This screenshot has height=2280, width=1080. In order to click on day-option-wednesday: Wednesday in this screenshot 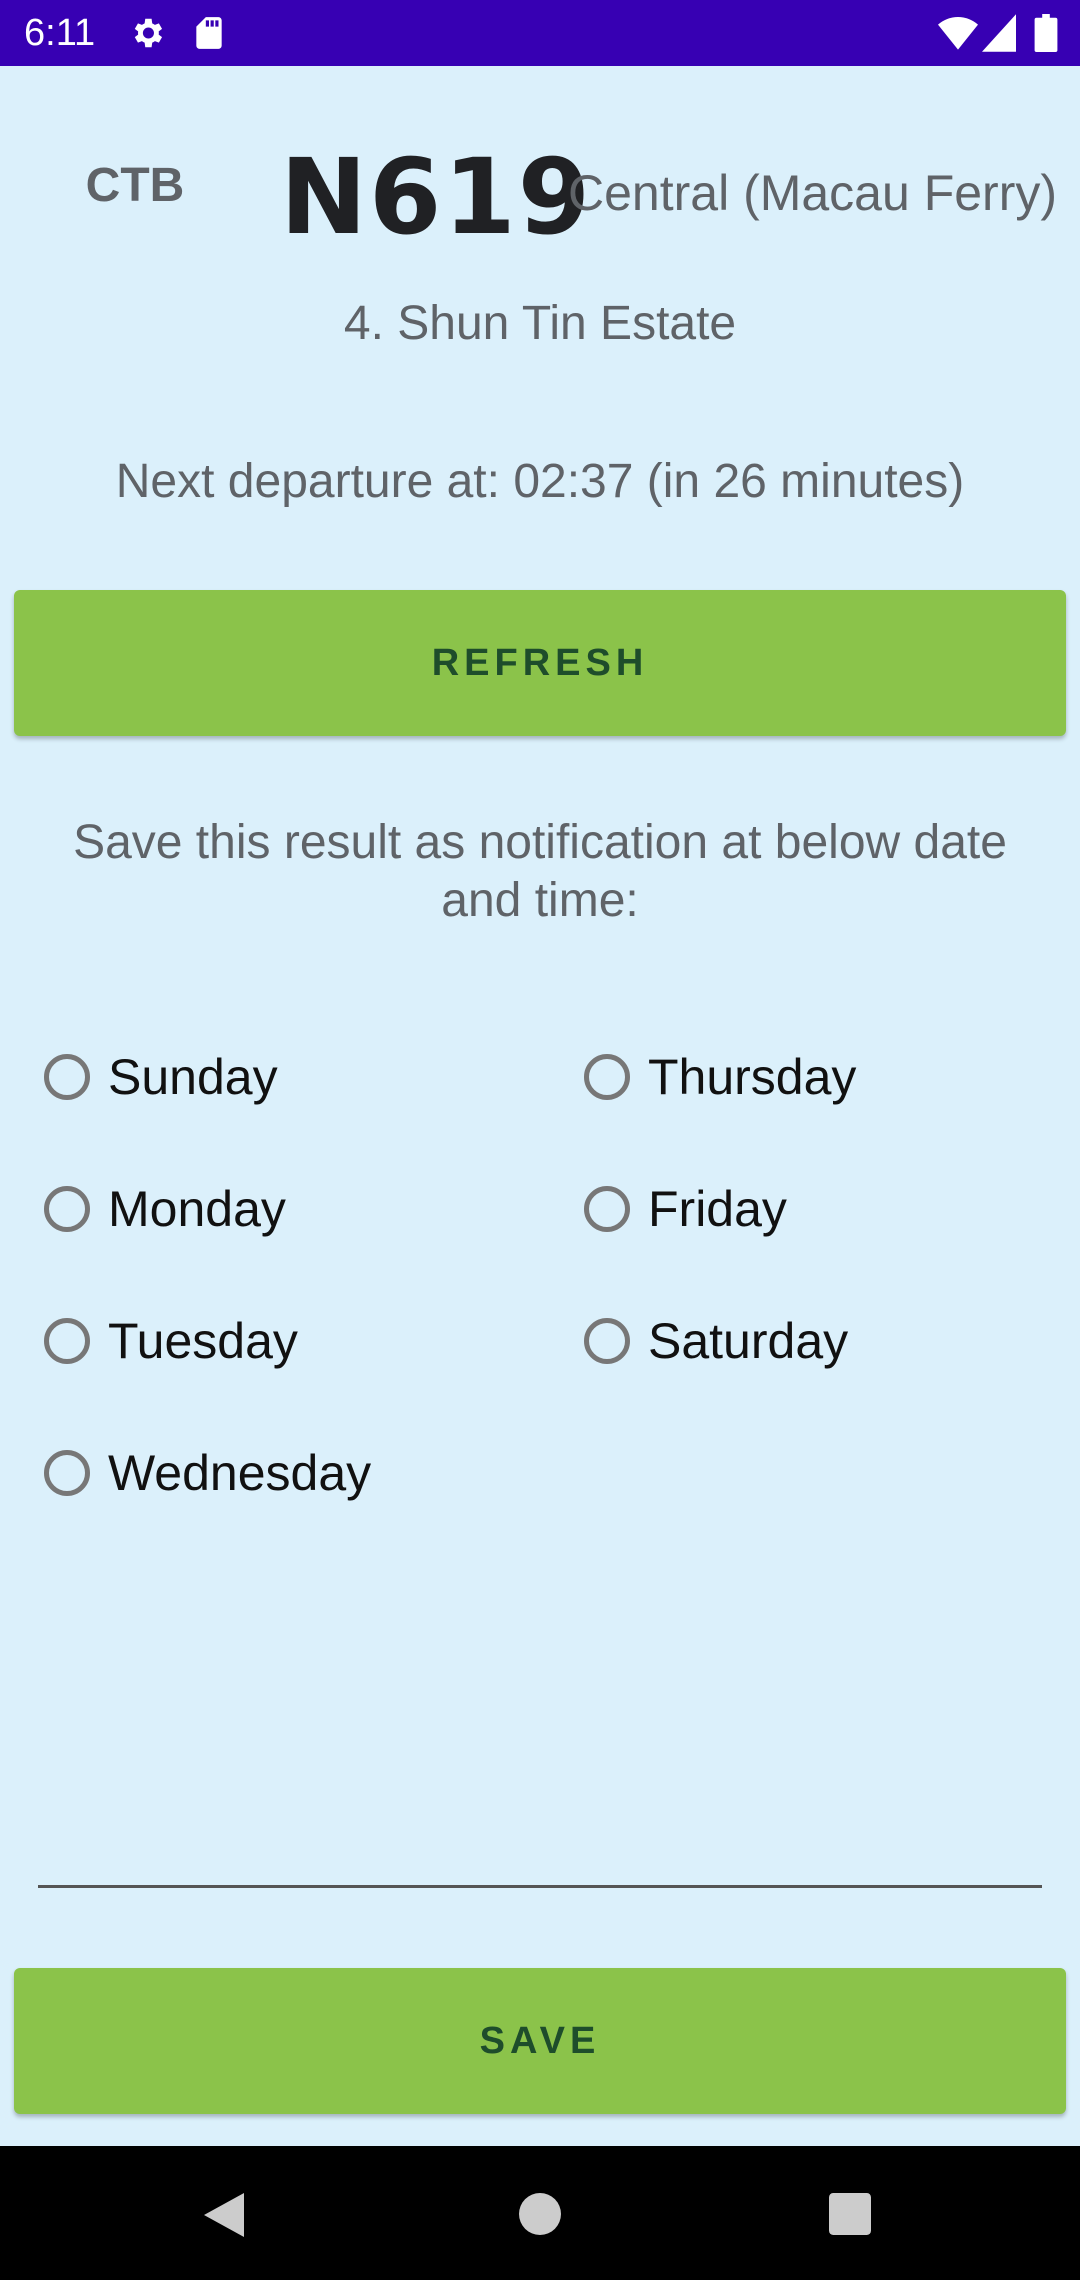, I will do `click(207, 1473)`.